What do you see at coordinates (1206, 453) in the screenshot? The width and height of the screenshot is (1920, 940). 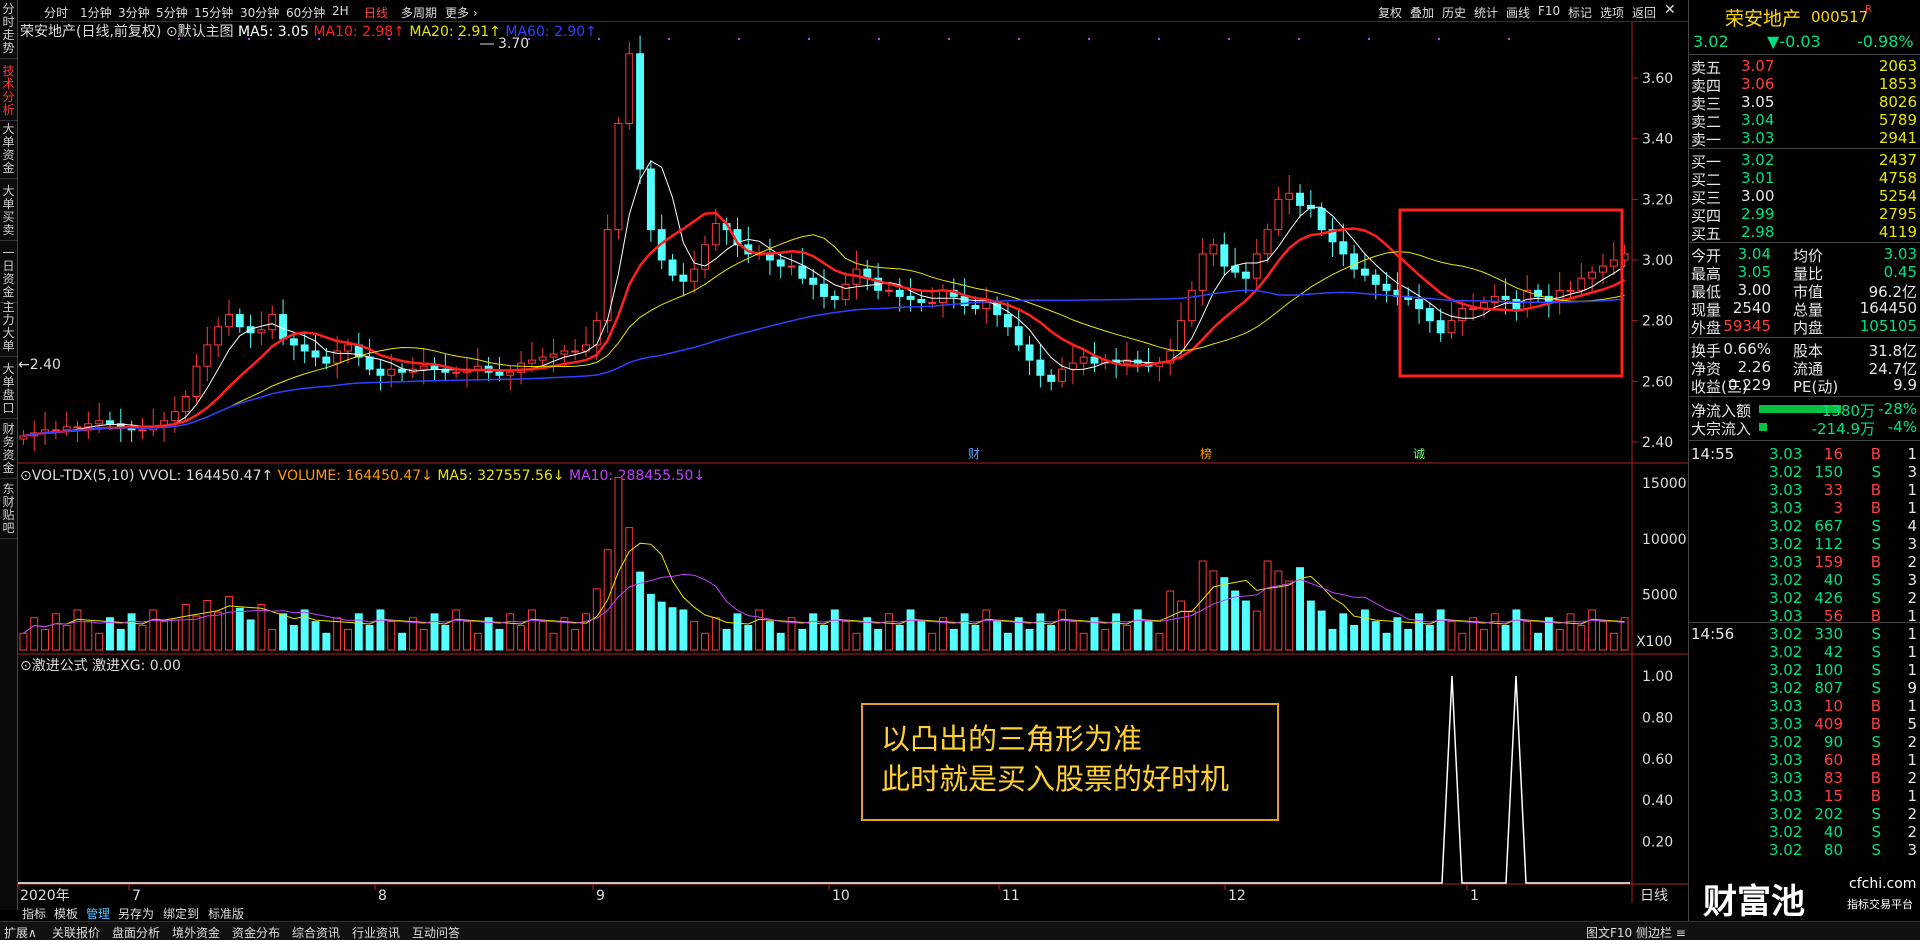 I see `event-mark: 榜` at bounding box center [1206, 453].